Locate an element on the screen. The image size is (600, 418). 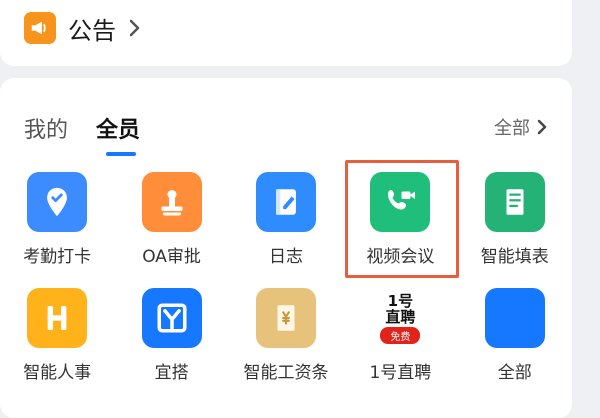
salary-slip-icon is located at coordinates (285, 318).